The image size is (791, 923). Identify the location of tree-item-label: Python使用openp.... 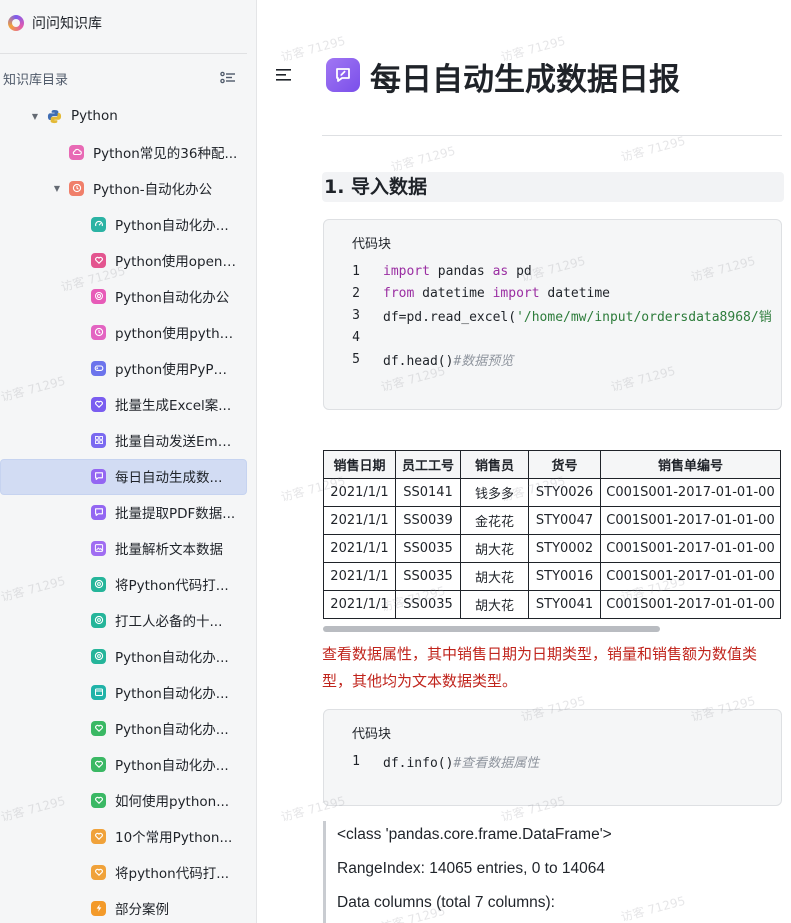
(176, 262).